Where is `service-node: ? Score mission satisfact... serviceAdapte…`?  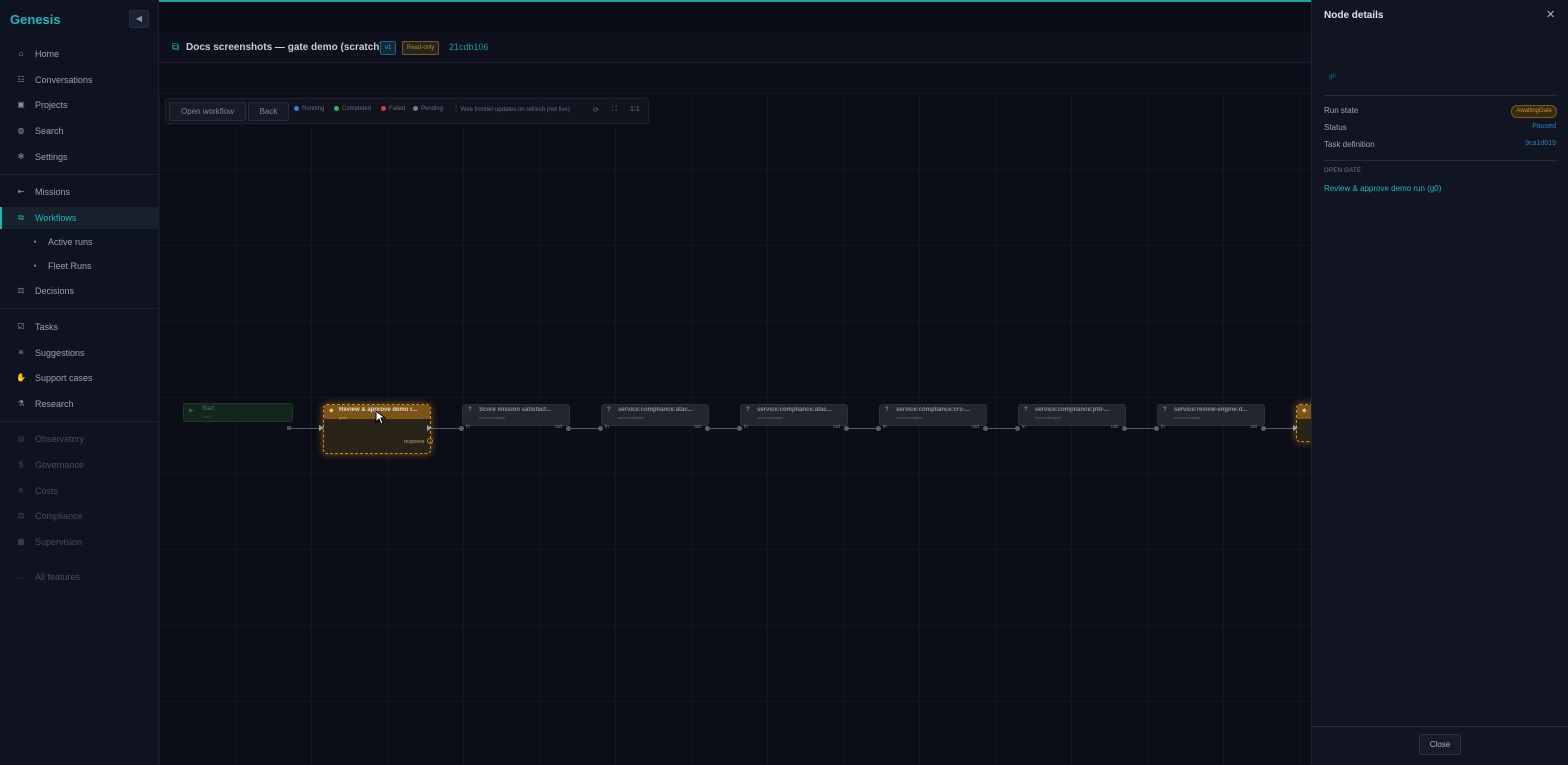 service-node: ? Score mission satisfact... serviceAdapte… is located at coordinates (516, 415).